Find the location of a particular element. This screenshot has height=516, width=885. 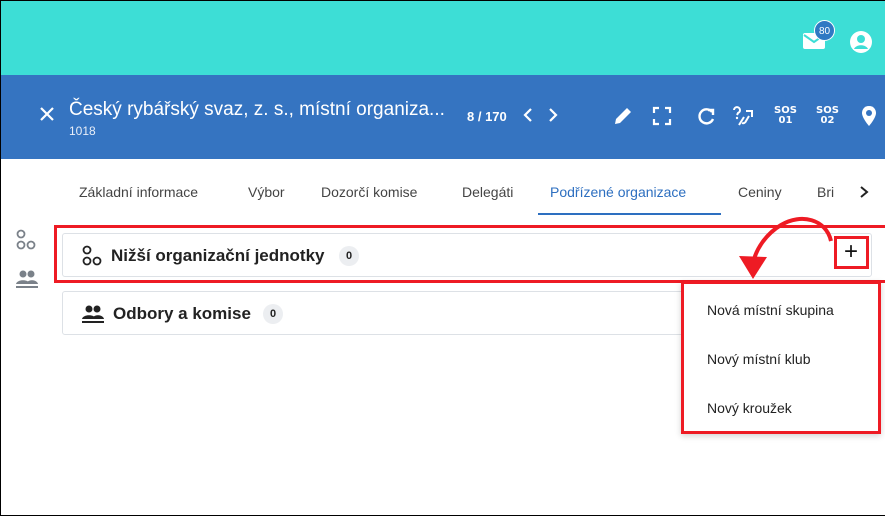

record-id: 1018 is located at coordinates (82, 131).